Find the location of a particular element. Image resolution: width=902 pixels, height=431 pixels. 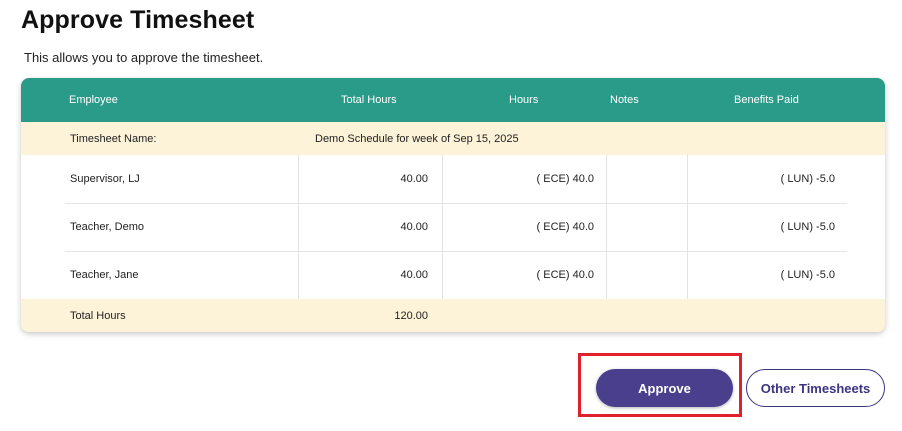

employee-name: Teacher, Demo is located at coordinates (107, 227).